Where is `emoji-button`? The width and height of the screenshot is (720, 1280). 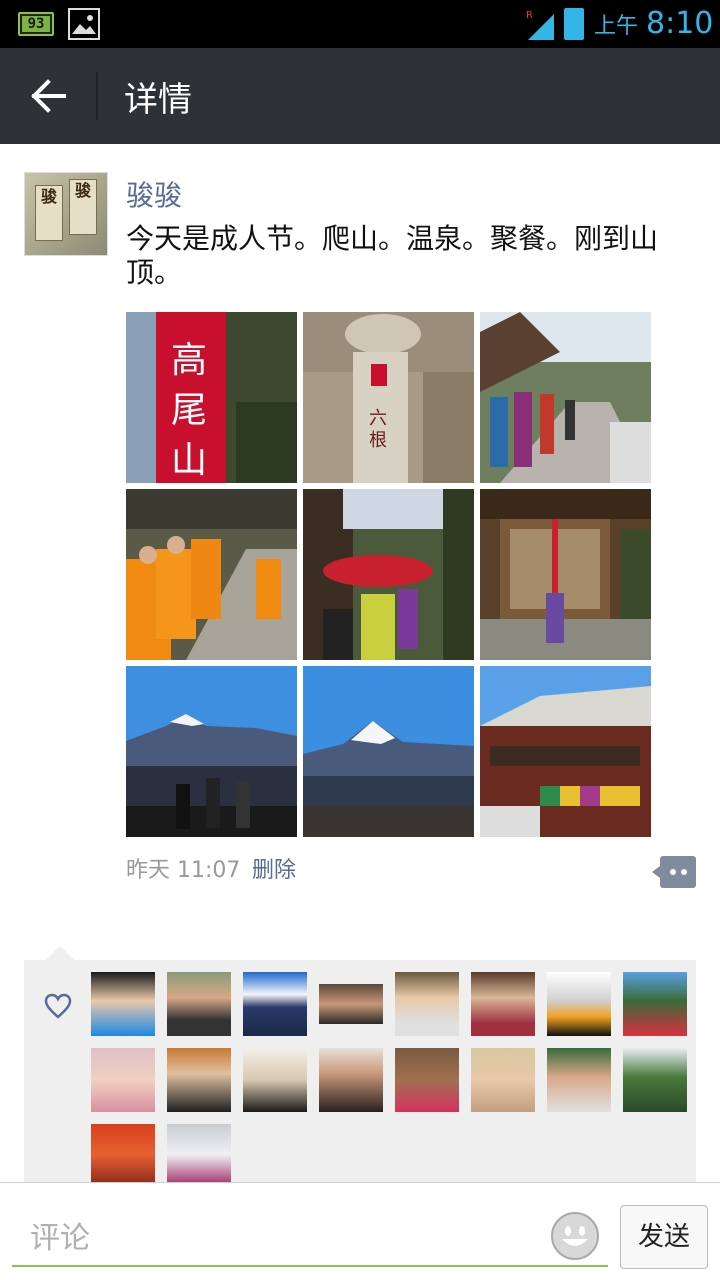 emoji-button is located at coordinates (575, 1236).